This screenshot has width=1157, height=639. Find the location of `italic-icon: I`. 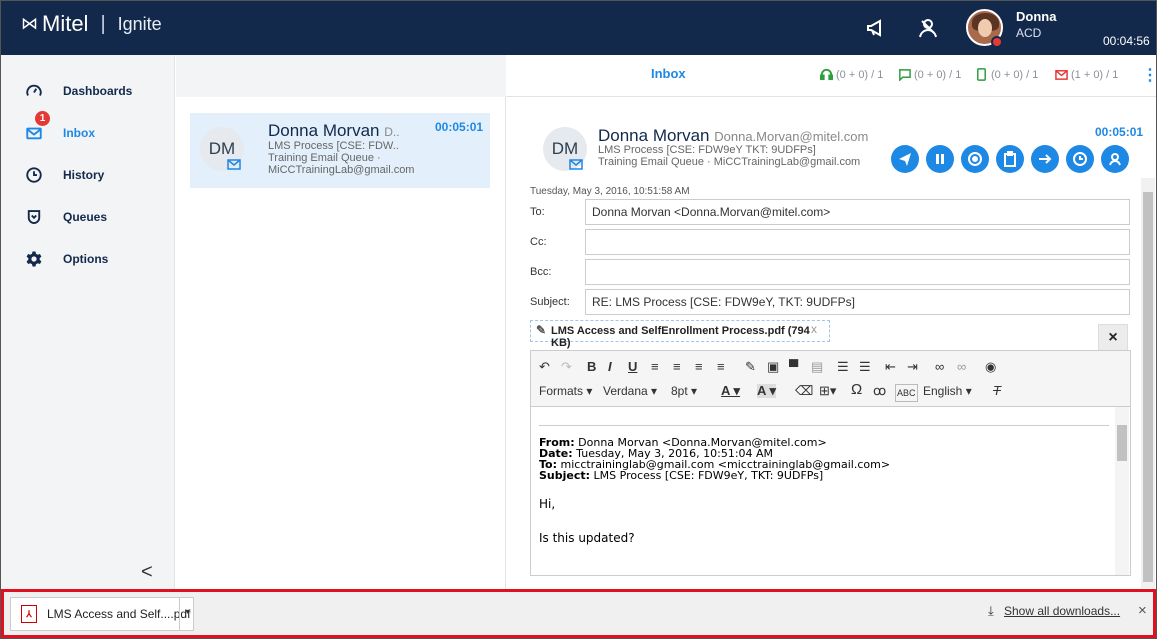

italic-icon: I is located at coordinates (610, 367).